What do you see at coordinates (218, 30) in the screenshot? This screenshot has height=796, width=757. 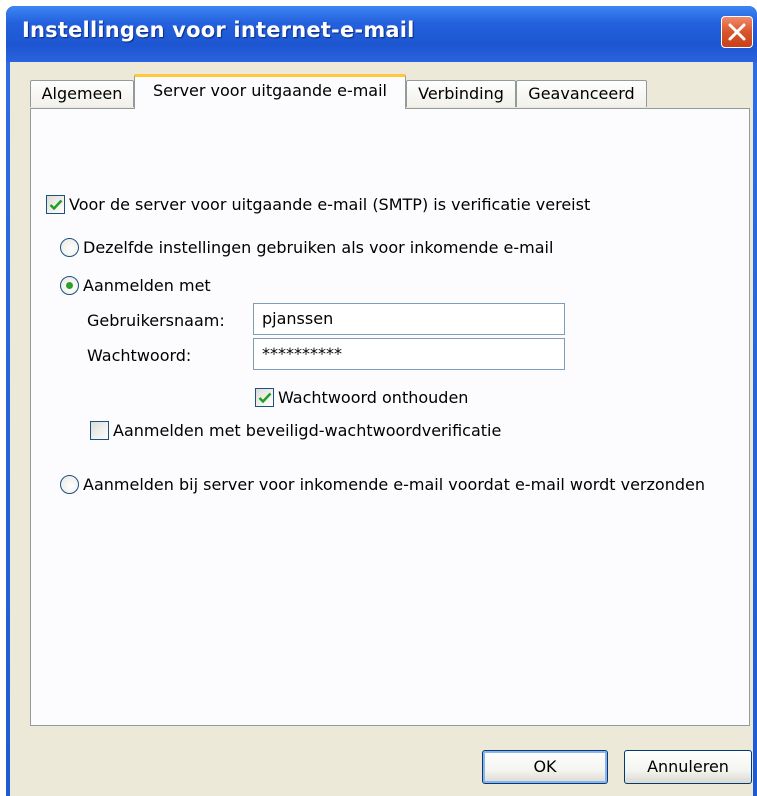 I see `window-title: Instellingen voor internet-e-mail` at bounding box center [218, 30].